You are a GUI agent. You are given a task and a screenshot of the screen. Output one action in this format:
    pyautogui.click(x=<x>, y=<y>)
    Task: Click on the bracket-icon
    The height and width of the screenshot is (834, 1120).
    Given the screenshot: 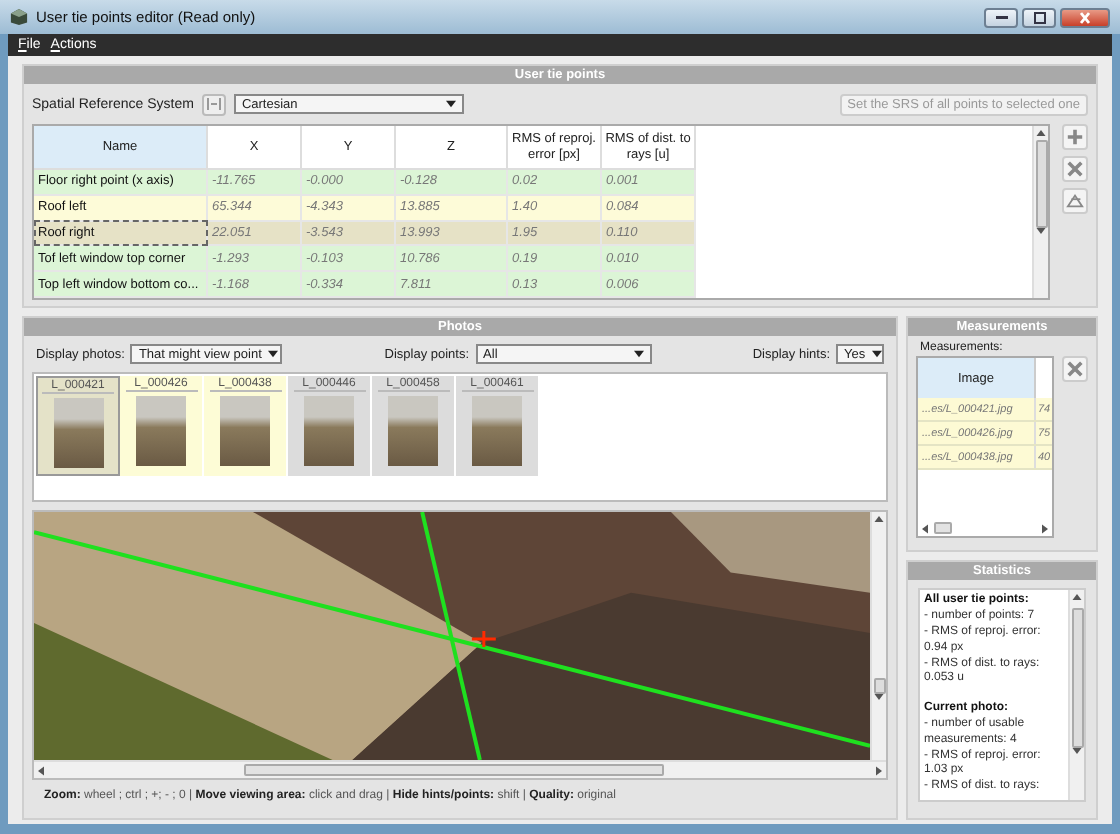 What is the action you would take?
    pyautogui.click(x=213, y=104)
    